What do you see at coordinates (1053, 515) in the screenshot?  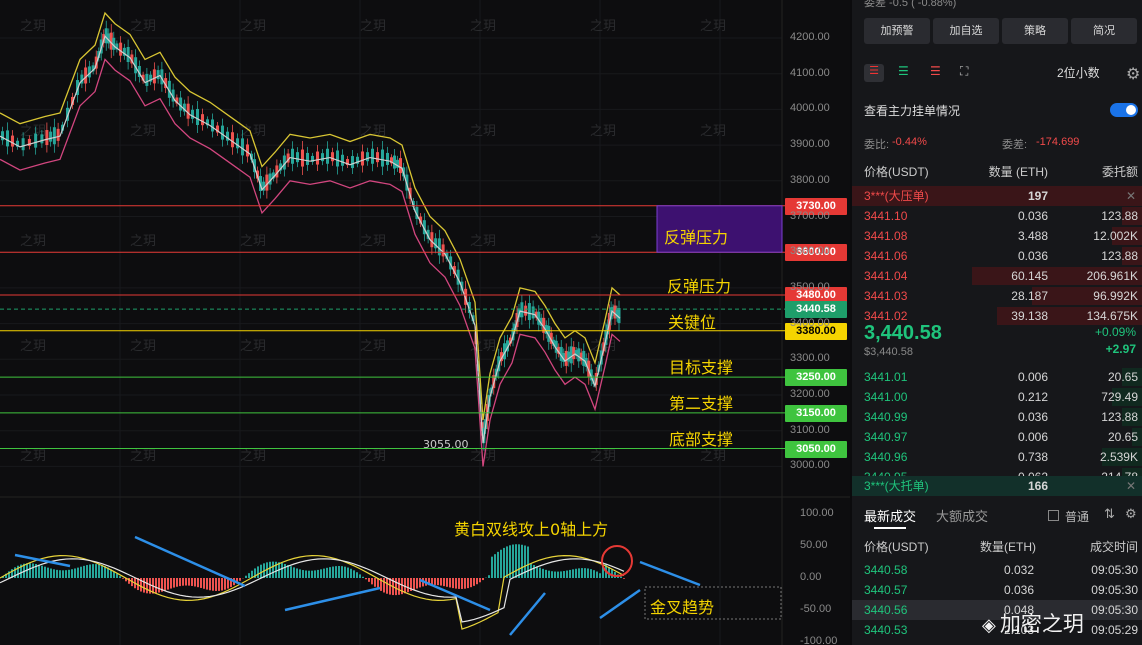 I see `normal-checkbox` at bounding box center [1053, 515].